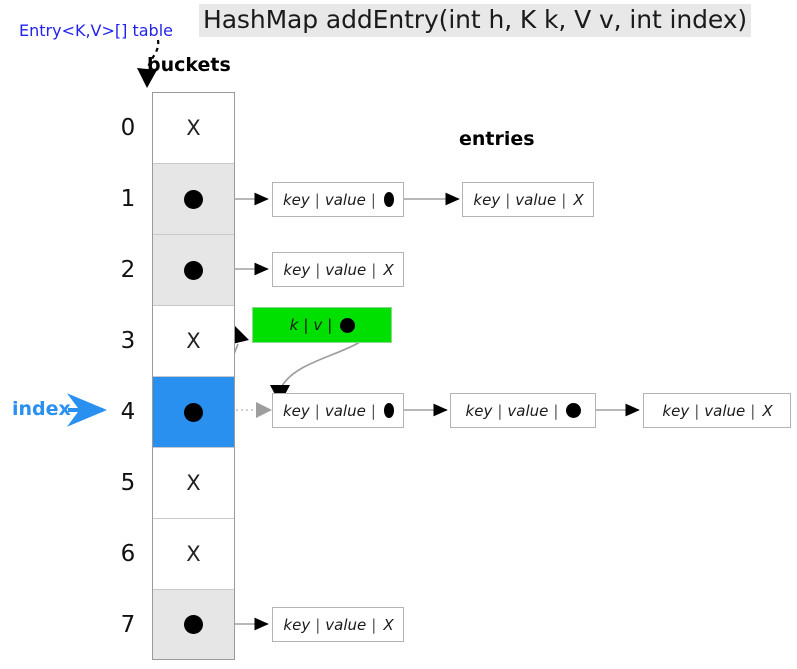 The image size is (797, 669). I want to click on row-index-0: 0, so click(128, 127).